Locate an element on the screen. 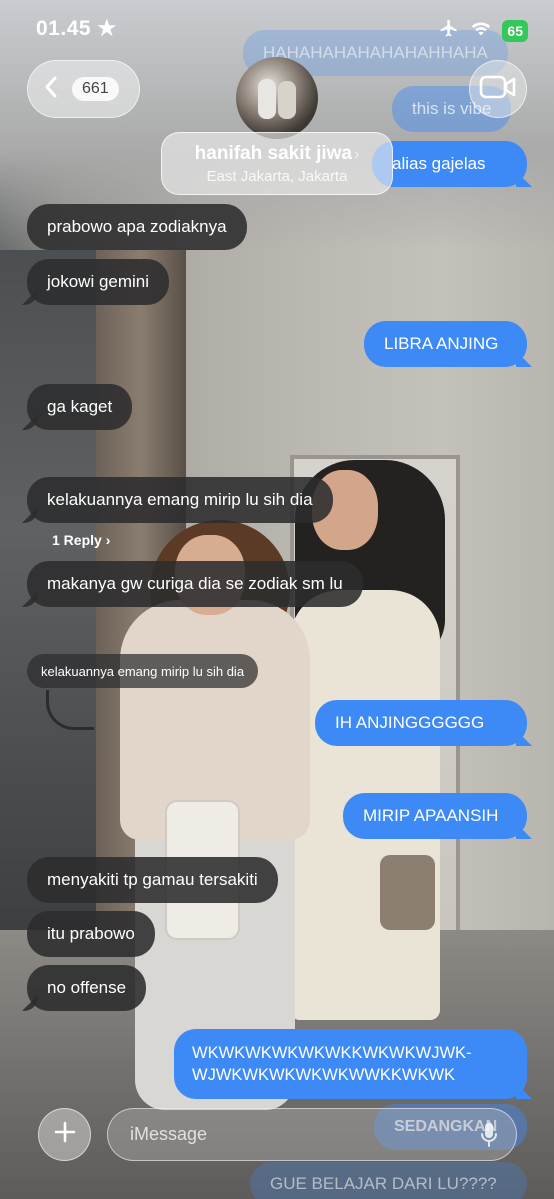  message-outgoing: IH ANJINGGGGGG is located at coordinates (421, 723).